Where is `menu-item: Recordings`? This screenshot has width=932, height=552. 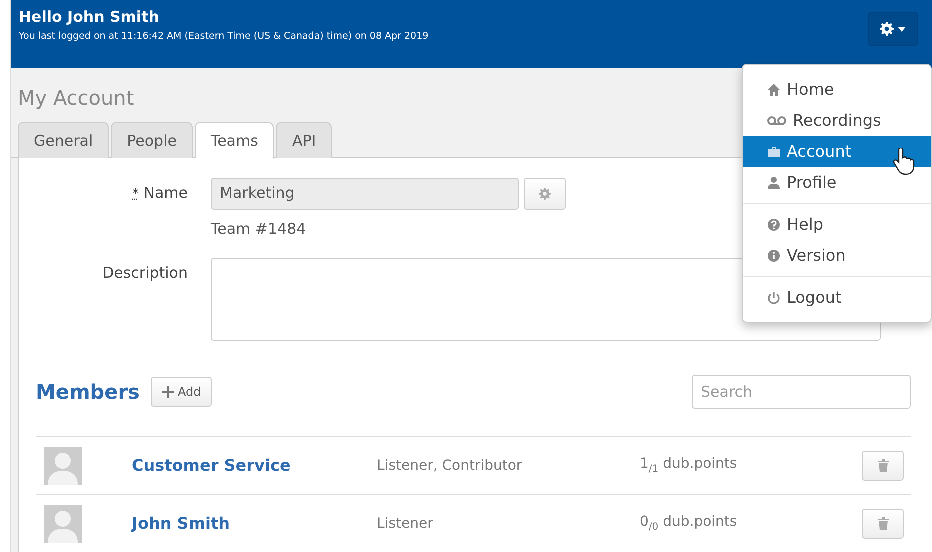
menu-item: Recordings is located at coordinates (837, 120).